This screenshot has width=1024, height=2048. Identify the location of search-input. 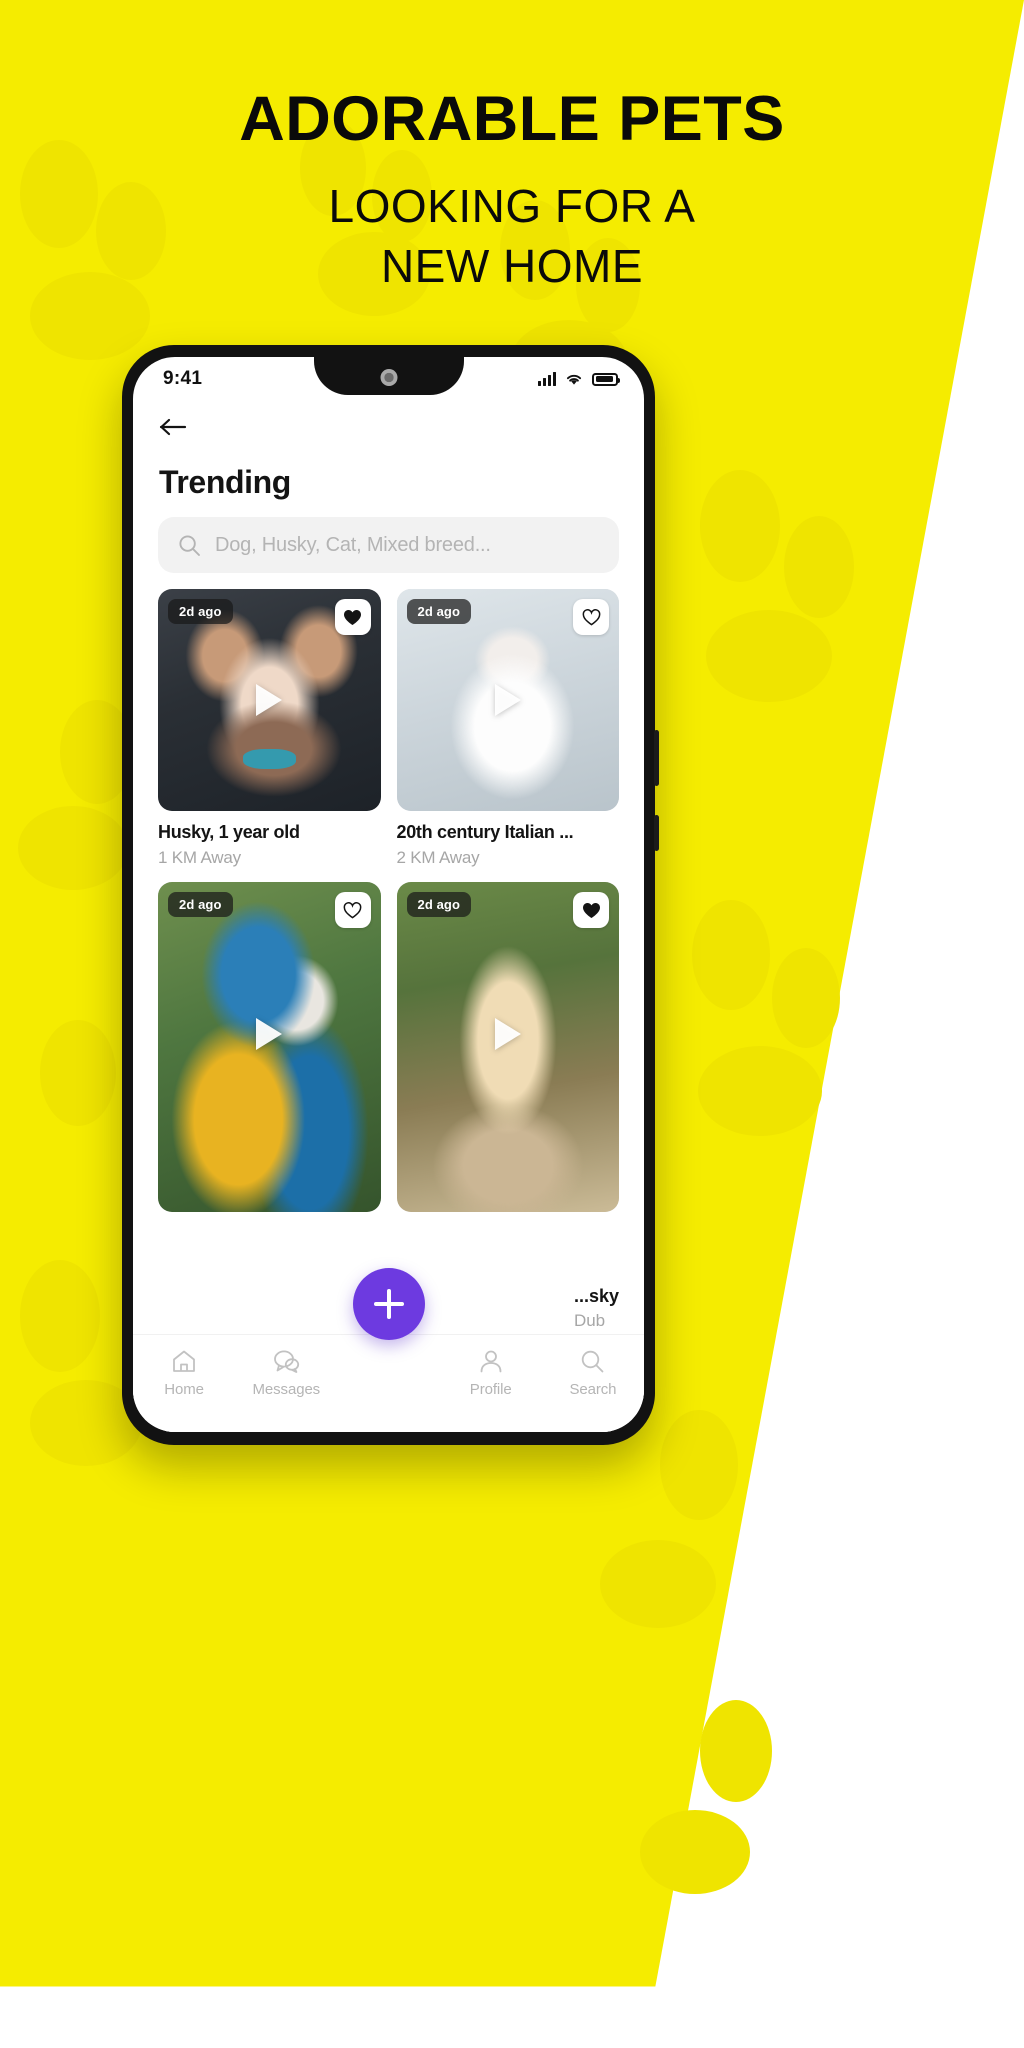
(407, 545).